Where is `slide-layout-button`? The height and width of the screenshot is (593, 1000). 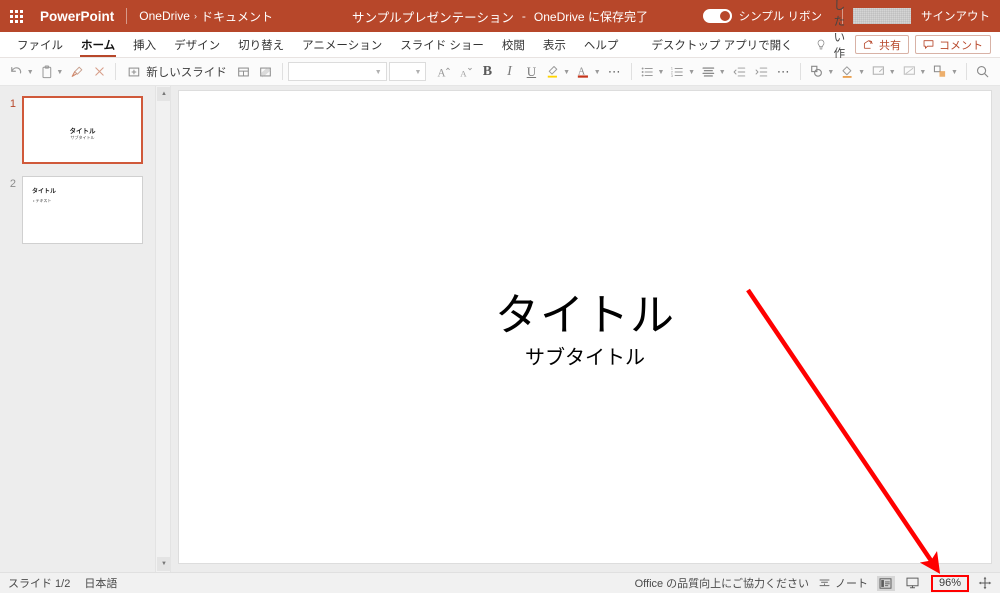 slide-layout-button is located at coordinates (244, 72).